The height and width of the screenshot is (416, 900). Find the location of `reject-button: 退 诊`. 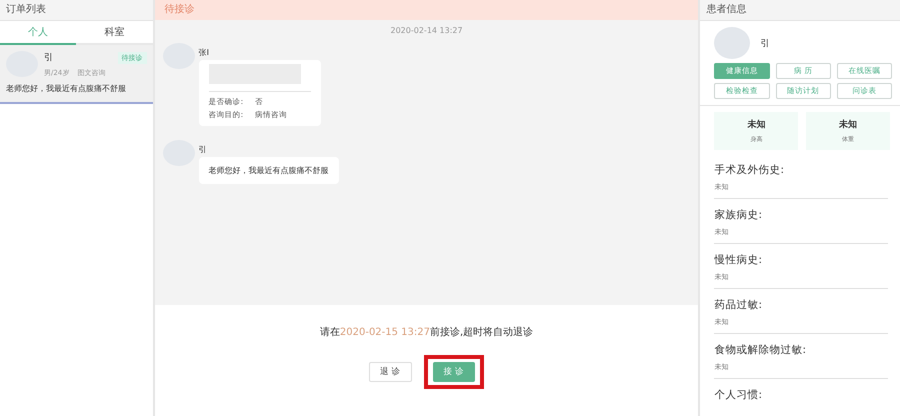

reject-button: 退 诊 is located at coordinates (390, 372).